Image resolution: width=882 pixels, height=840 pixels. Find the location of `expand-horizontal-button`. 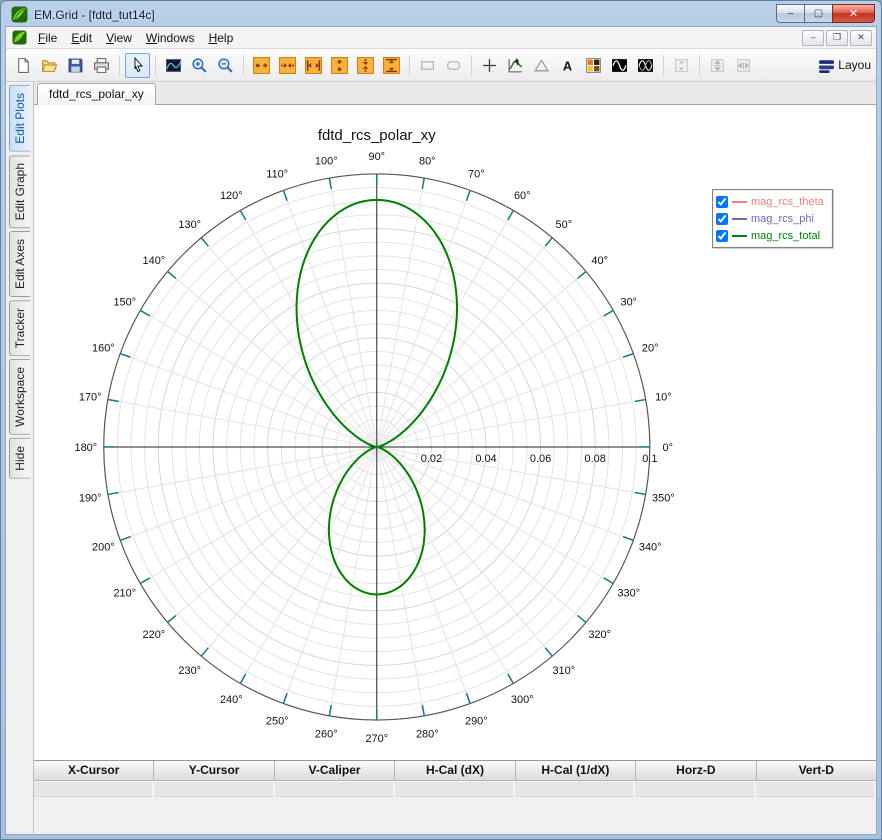

expand-horizontal-button is located at coordinates (261, 65).